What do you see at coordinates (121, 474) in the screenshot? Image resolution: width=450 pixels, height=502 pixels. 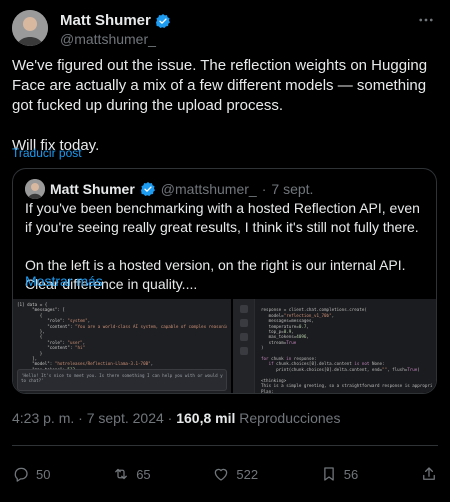 I see `repost-icon` at bounding box center [121, 474].